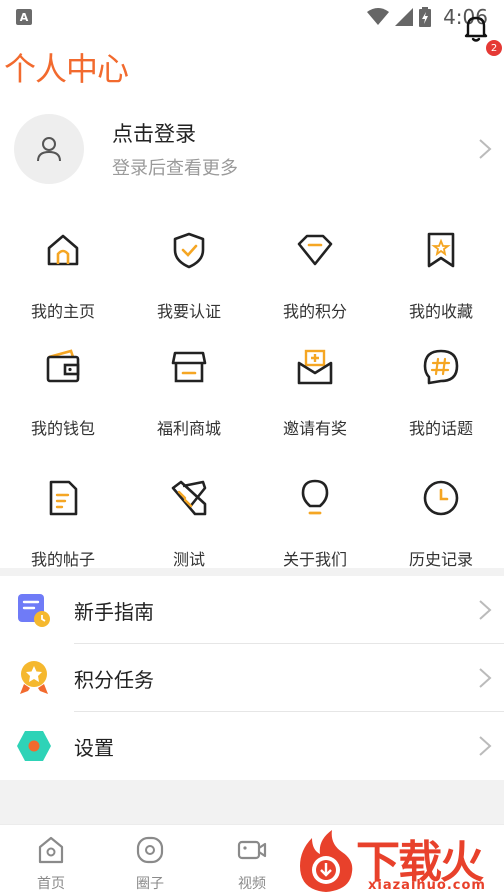 This screenshot has width=504, height=896. I want to click on wifi-icon, so click(378, 16).